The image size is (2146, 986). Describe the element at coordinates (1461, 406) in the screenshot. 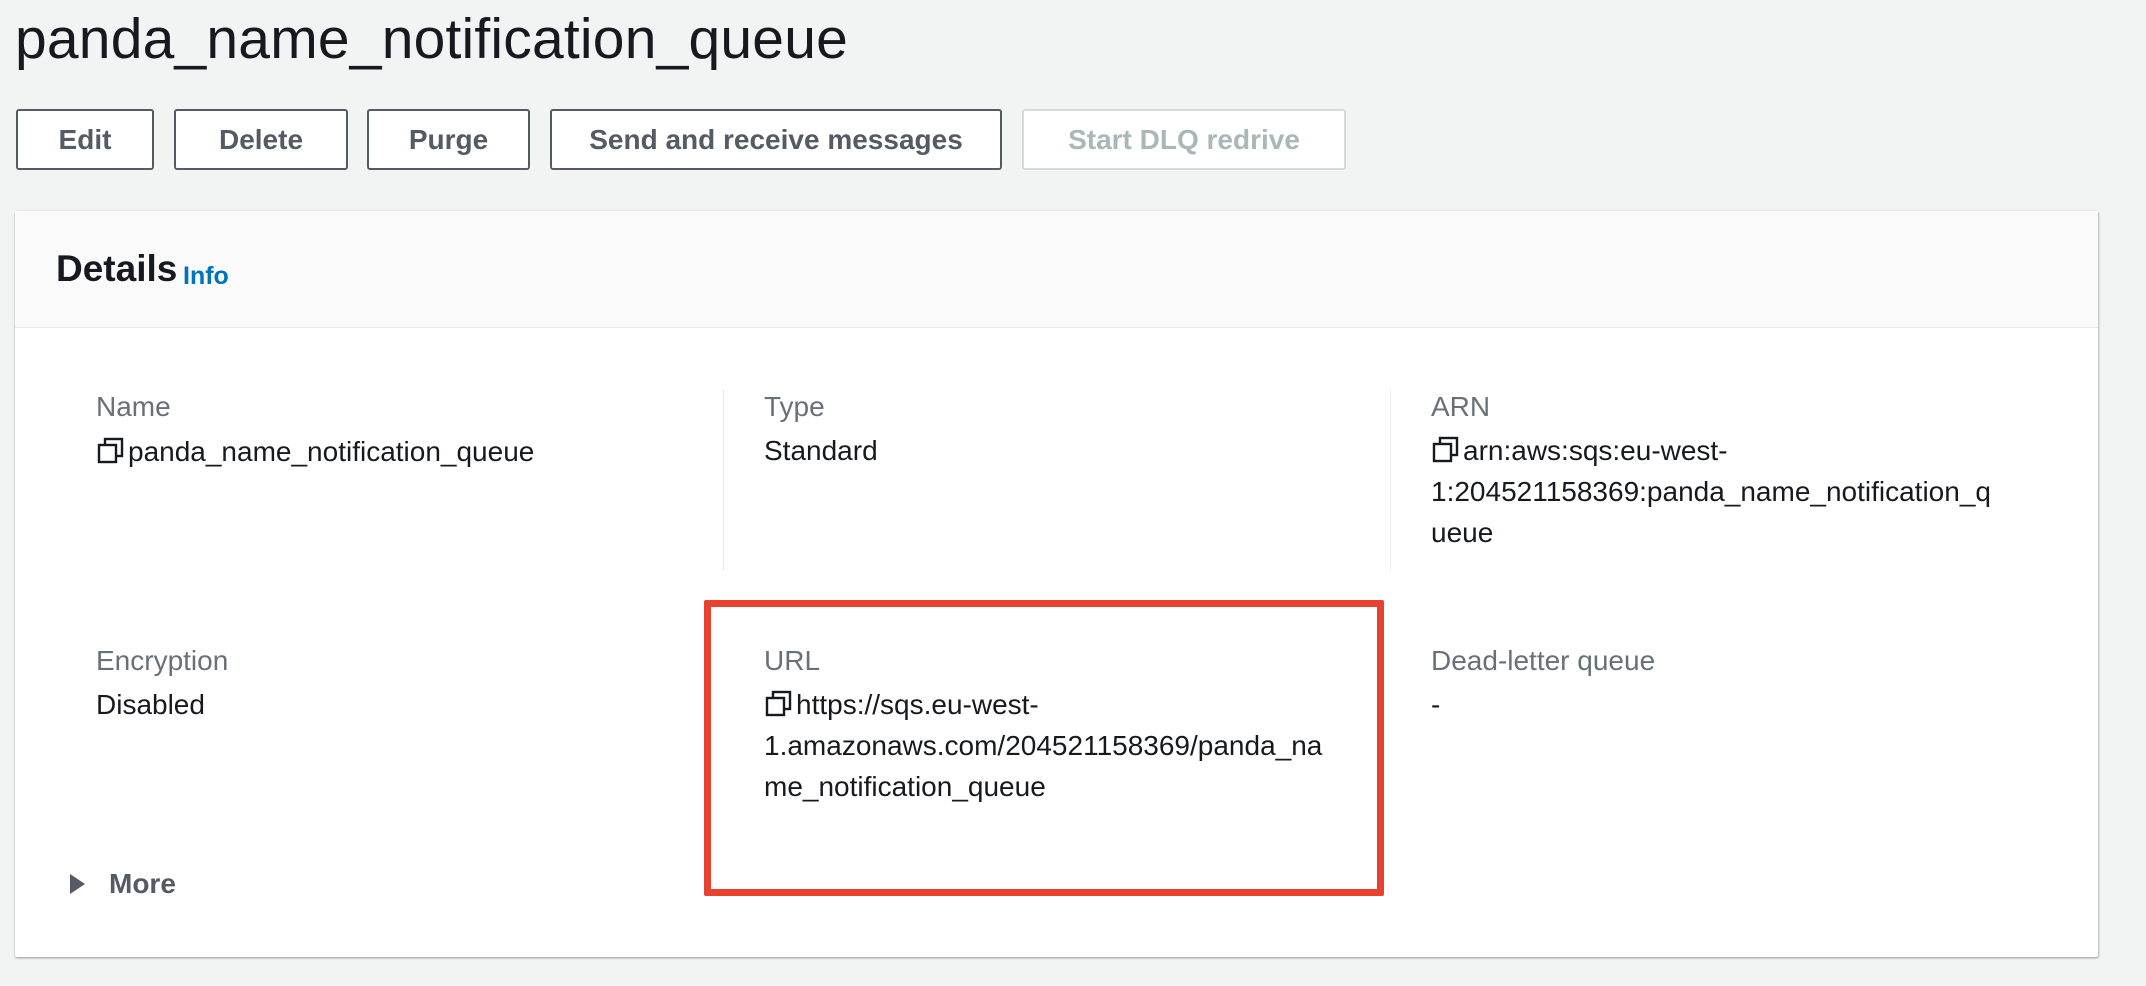

I see `arn-label: ARN` at that location.